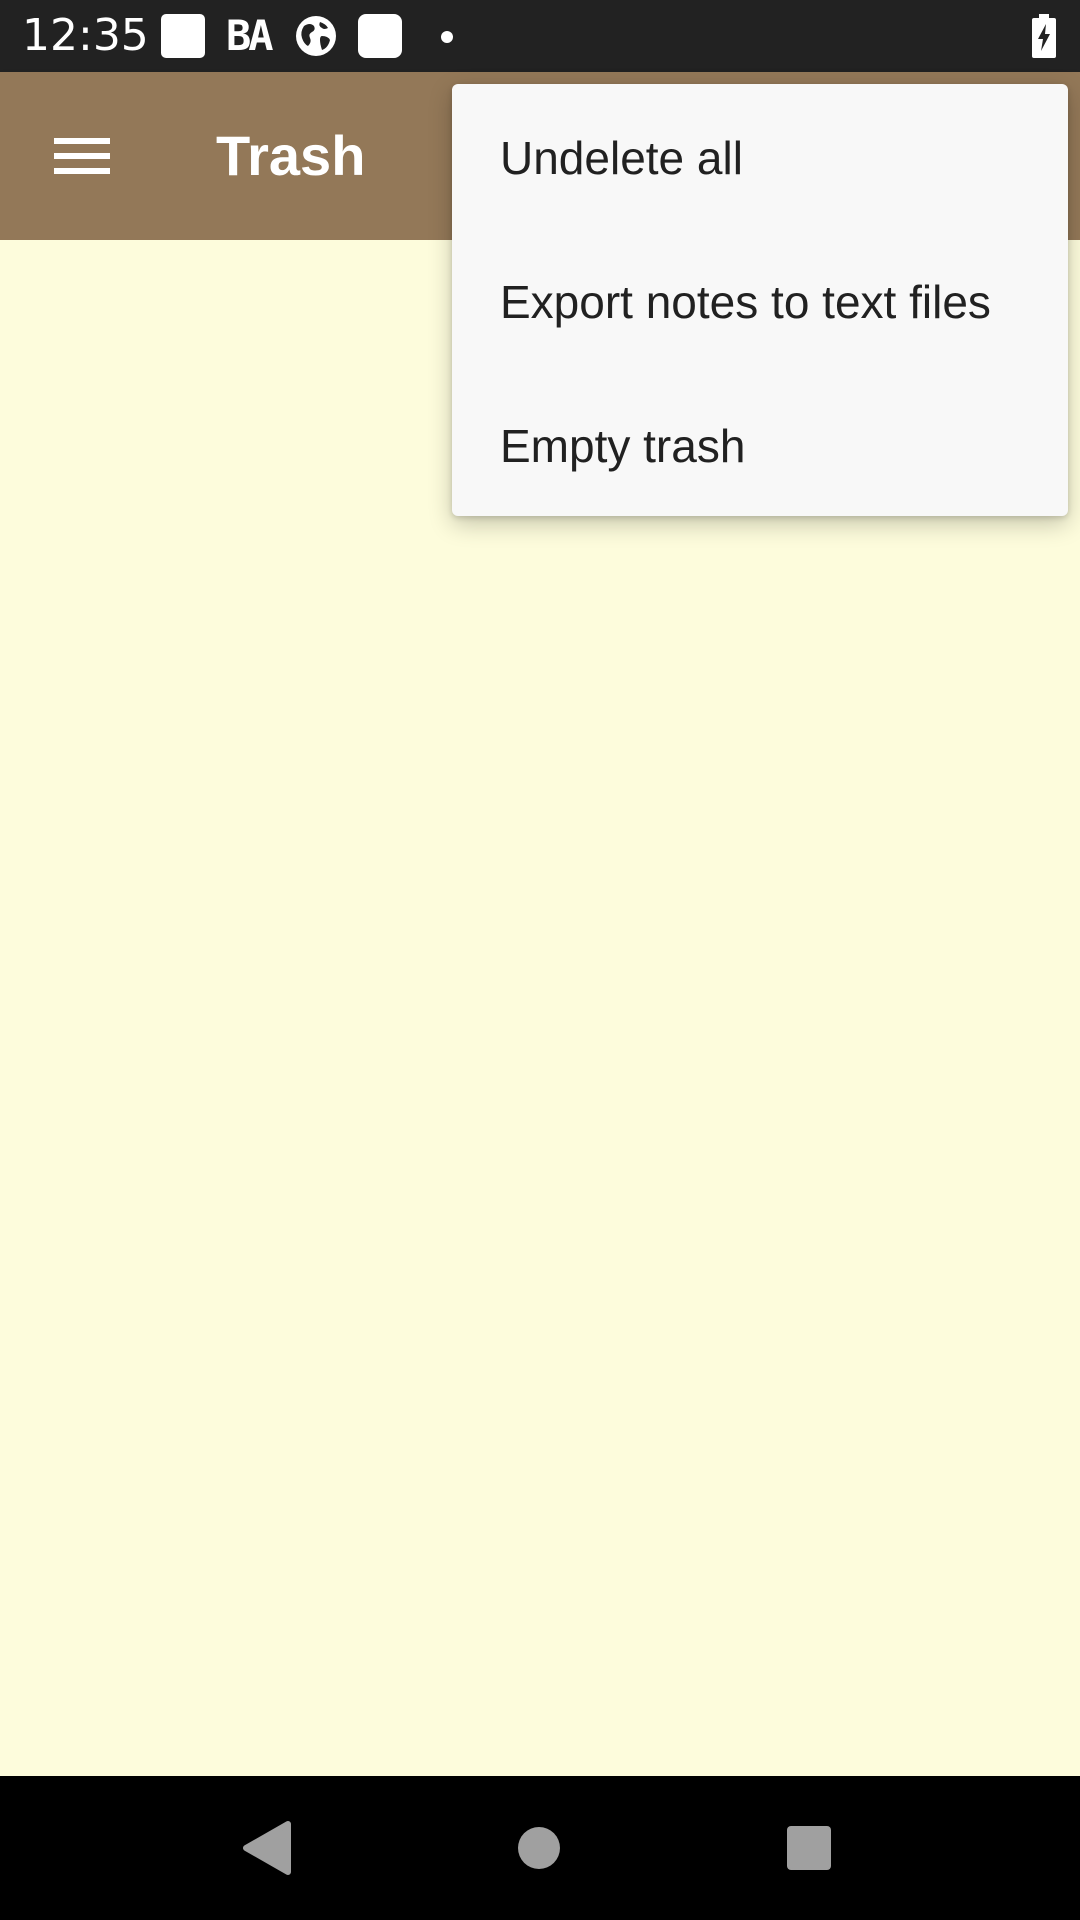 The height and width of the screenshot is (1920, 1080). I want to click on navigation-bar, so click(540, 1848).